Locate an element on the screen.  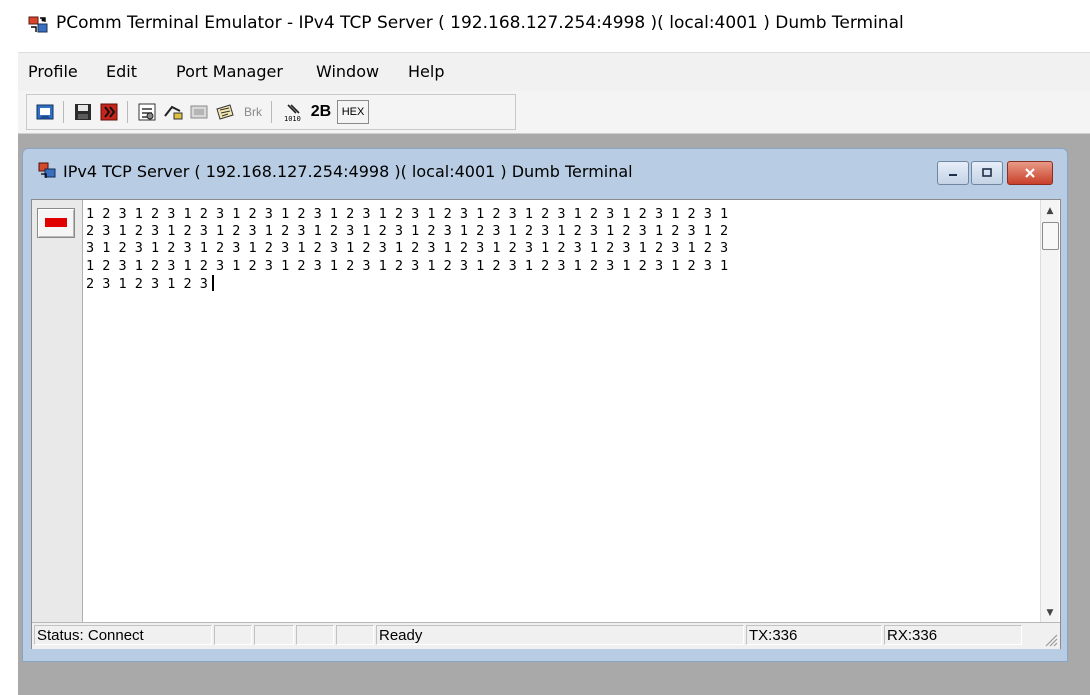
close-button is located at coordinates (1030, 173).